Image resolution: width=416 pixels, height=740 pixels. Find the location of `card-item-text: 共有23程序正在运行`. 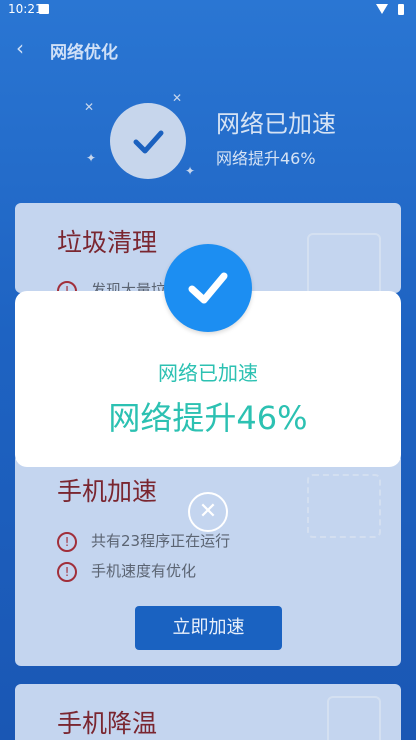

card-item-text: 共有23程序正在运行 is located at coordinates (161, 541).